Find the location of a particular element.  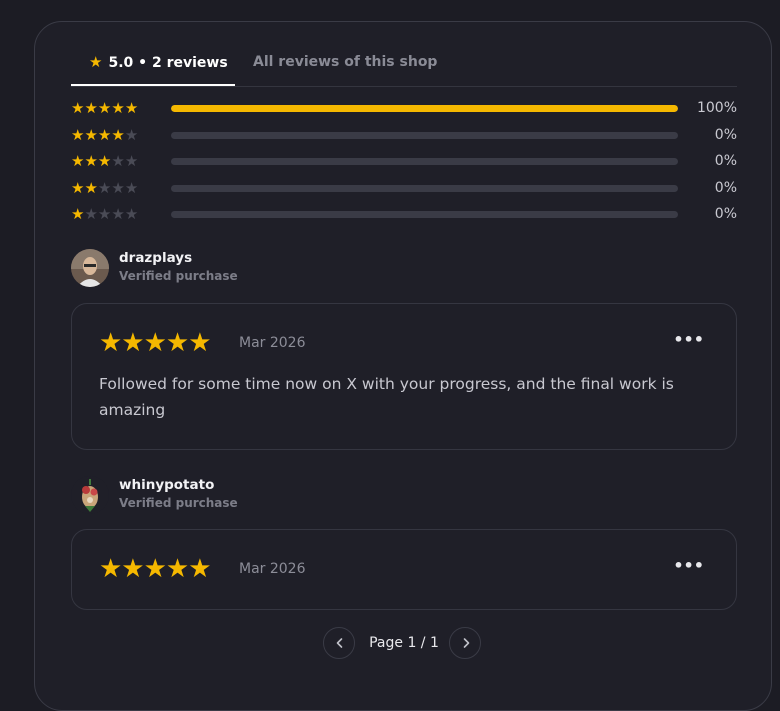

tab-shop-reviews-label: 5.0 • 2 reviews is located at coordinates (168, 63).